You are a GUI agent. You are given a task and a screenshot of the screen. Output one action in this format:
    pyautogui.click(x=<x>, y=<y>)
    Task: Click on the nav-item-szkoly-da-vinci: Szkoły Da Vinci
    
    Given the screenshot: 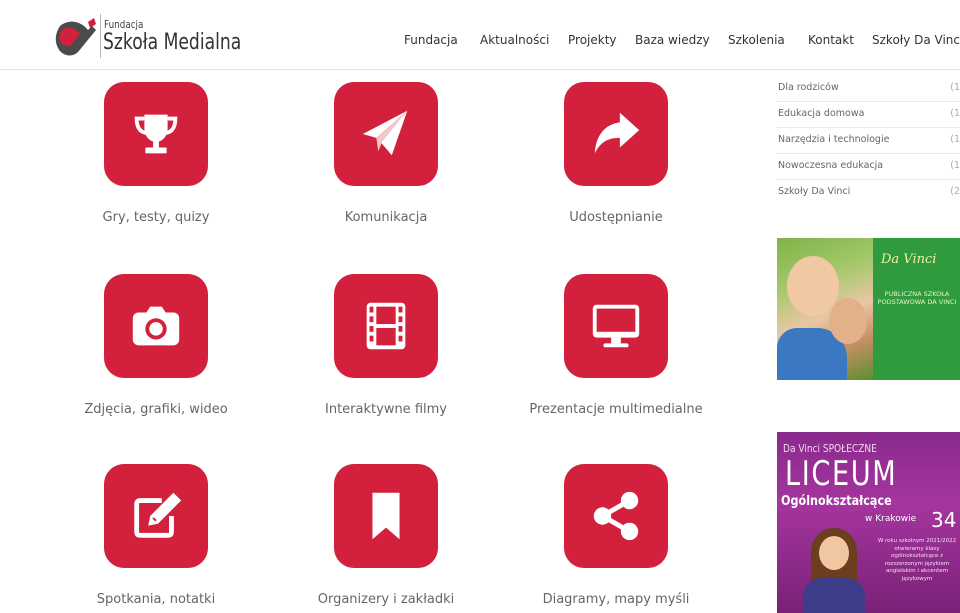 What is the action you would take?
    pyautogui.click(x=916, y=40)
    